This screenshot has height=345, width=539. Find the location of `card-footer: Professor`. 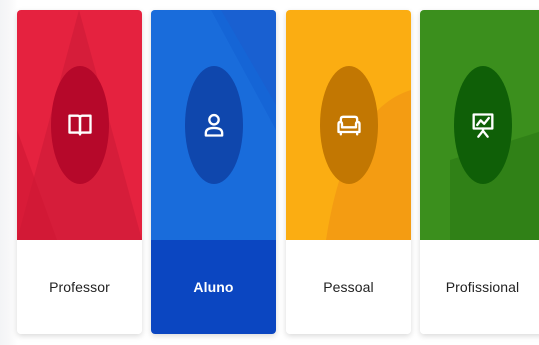

card-footer: Professor is located at coordinates (79, 287).